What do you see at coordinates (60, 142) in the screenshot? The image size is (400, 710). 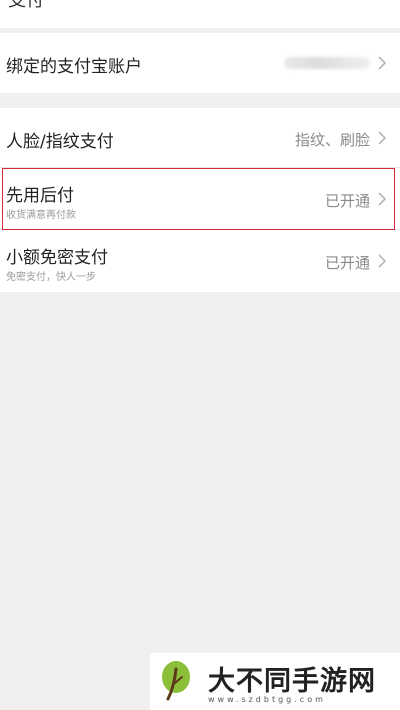 I see `face-fingerprint-pay-label: 人脸/指纹支付` at bounding box center [60, 142].